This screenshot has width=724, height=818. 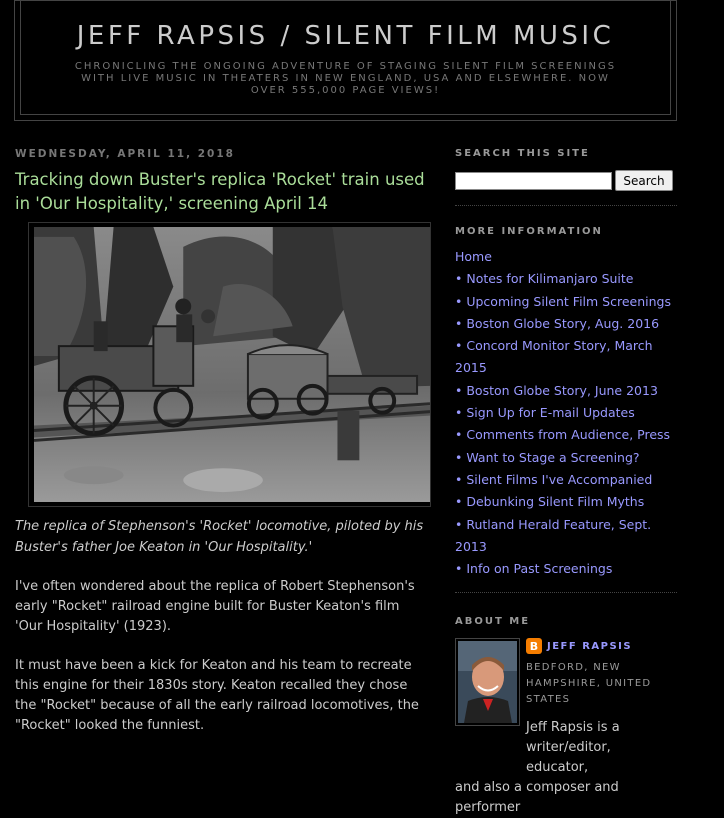 What do you see at coordinates (547, 457) in the screenshot?
I see `link-stage-screening-text: • Want to Stage a Screening?` at bounding box center [547, 457].